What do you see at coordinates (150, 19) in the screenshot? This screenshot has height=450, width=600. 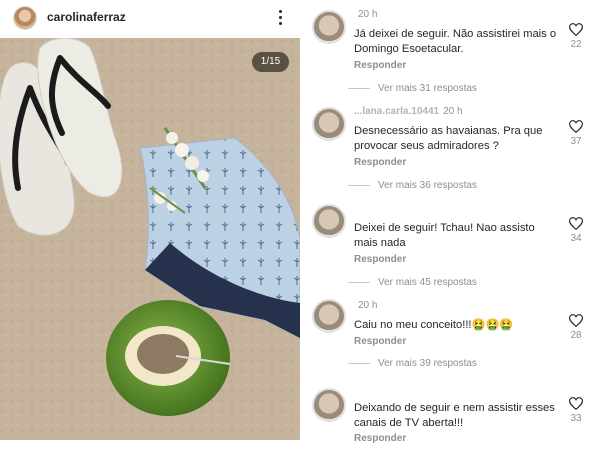 I see `post-header: carolinaferraz` at bounding box center [150, 19].